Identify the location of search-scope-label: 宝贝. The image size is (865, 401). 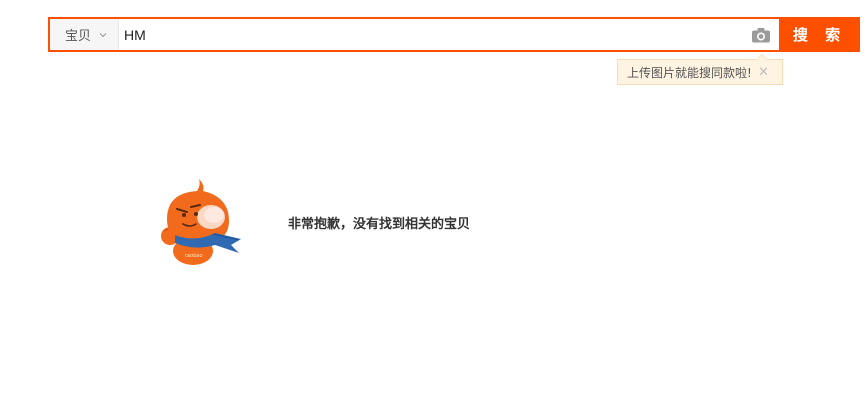
(78, 36).